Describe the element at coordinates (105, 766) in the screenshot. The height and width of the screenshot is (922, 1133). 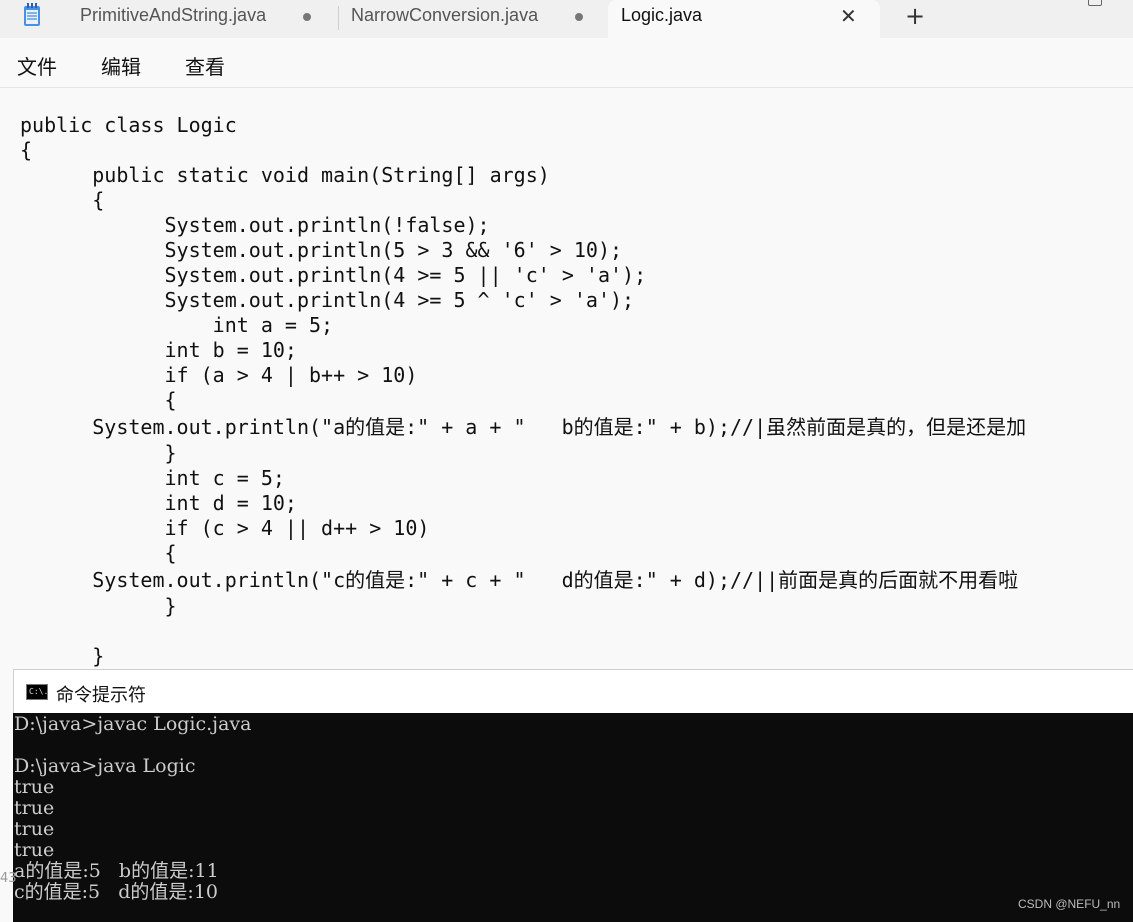
I see `console-line: D:\java>java Logic` at that location.